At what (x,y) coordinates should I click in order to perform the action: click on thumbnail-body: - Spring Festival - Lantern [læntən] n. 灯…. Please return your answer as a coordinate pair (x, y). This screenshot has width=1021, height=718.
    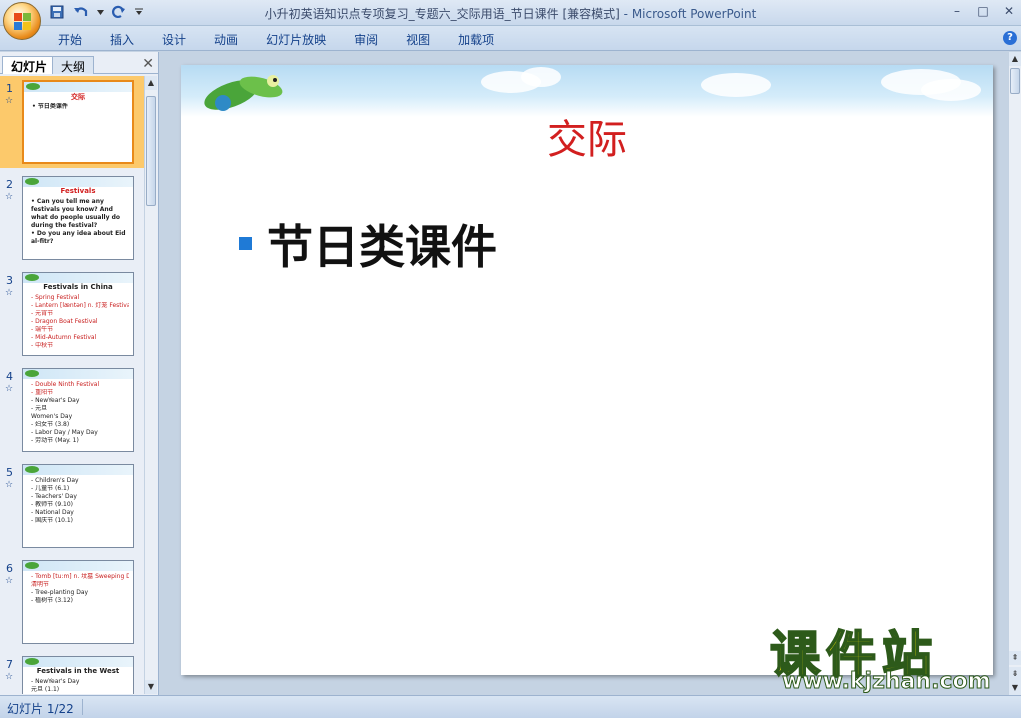
    Looking at the image, I should click on (80, 322).